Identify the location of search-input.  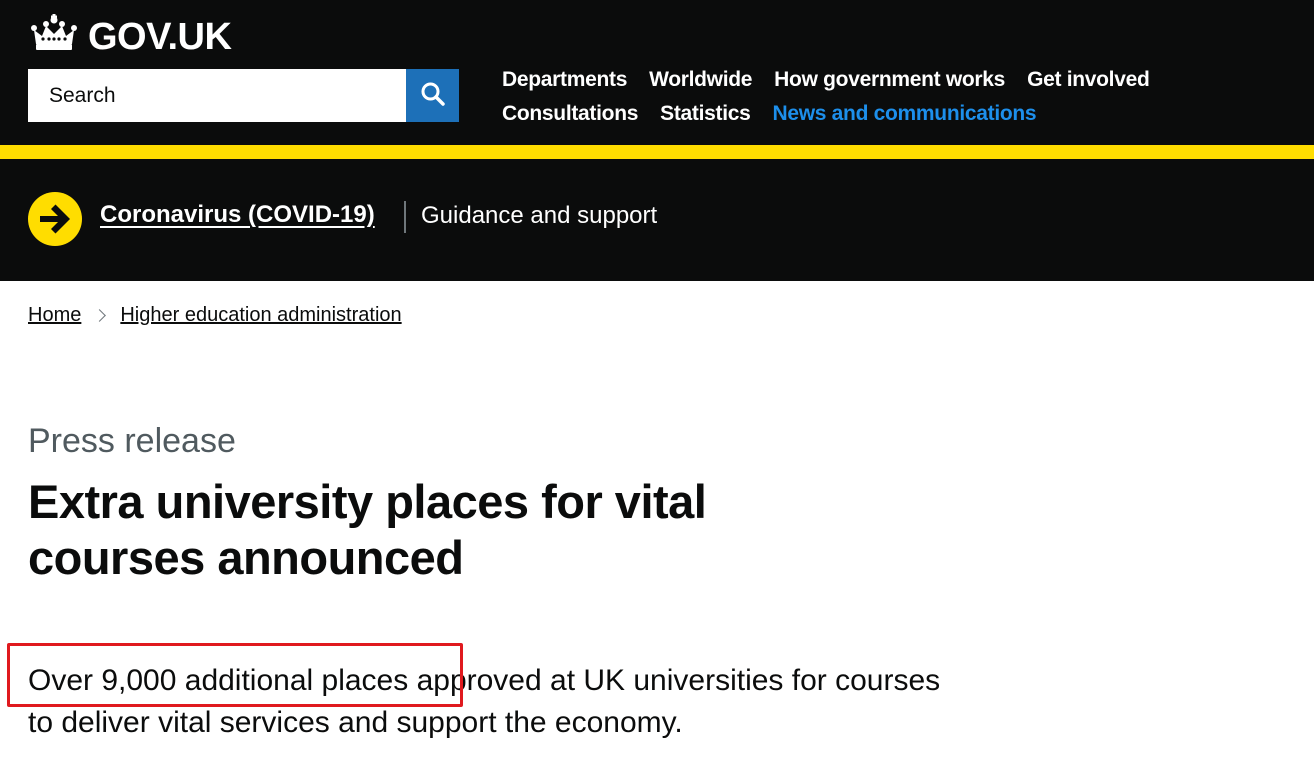
(217, 95).